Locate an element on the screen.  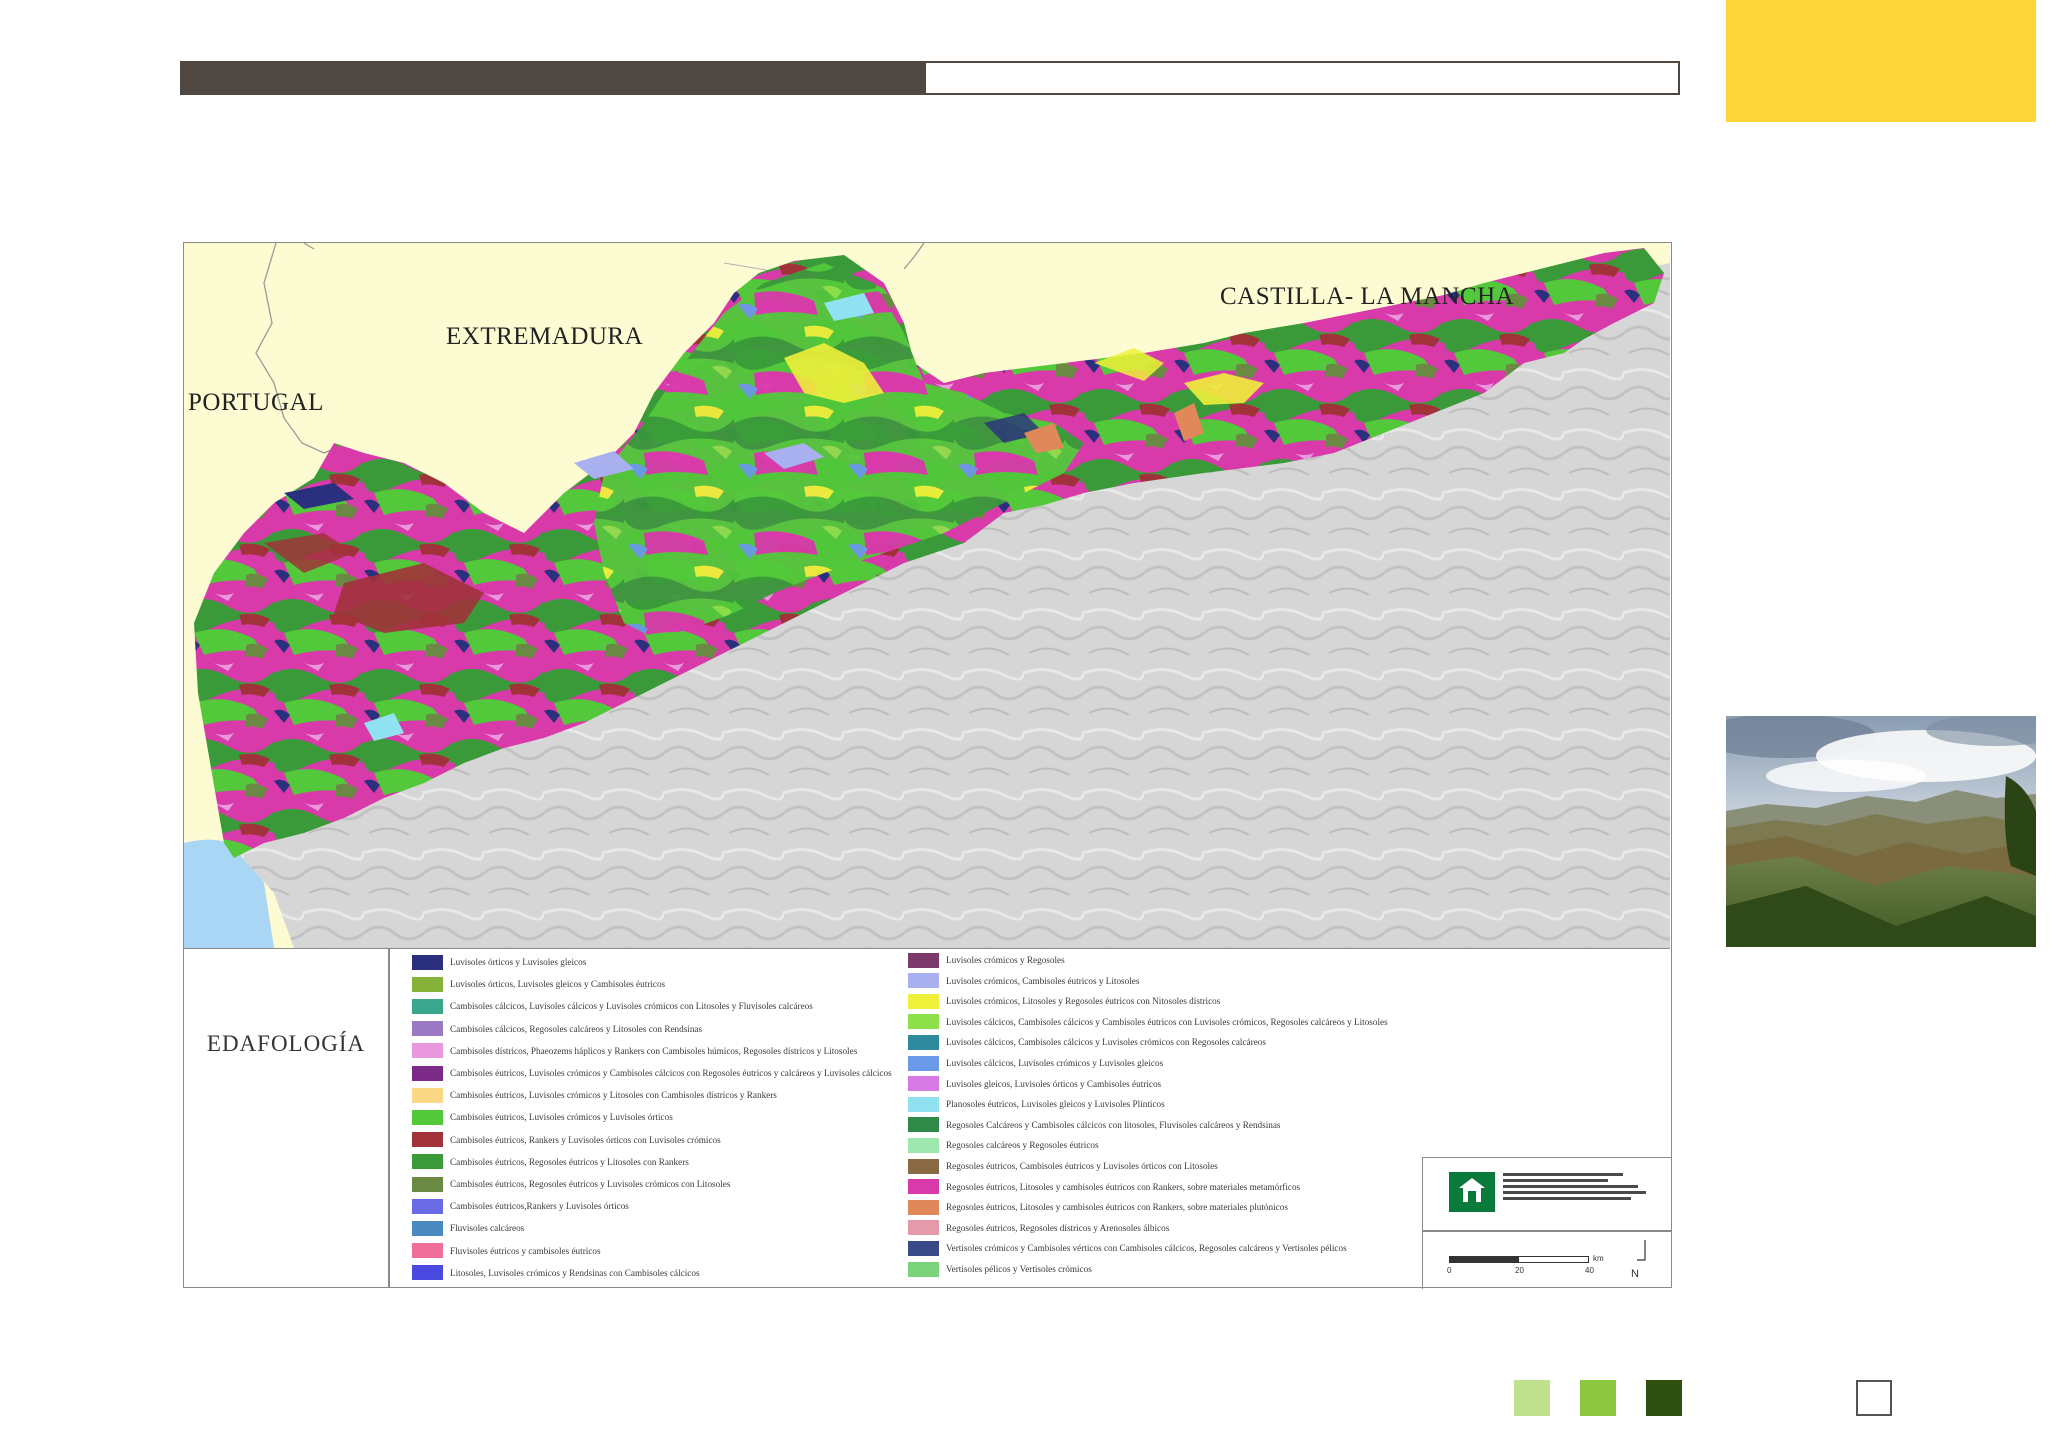
color-square-dark is located at coordinates (1664, 1398).